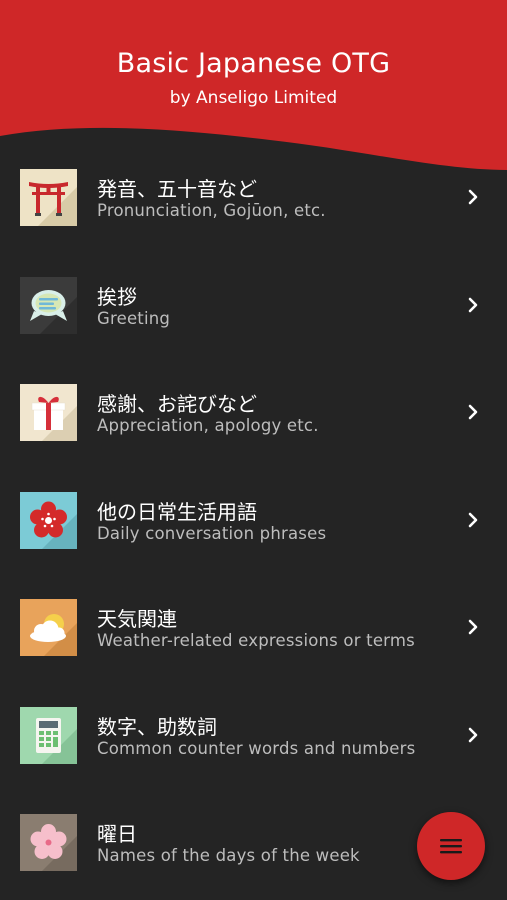 This screenshot has height=900, width=507. What do you see at coordinates (48, 305) in the screenshot?
I see `speech-bubbles-icon` at bounding box center [48, 305].